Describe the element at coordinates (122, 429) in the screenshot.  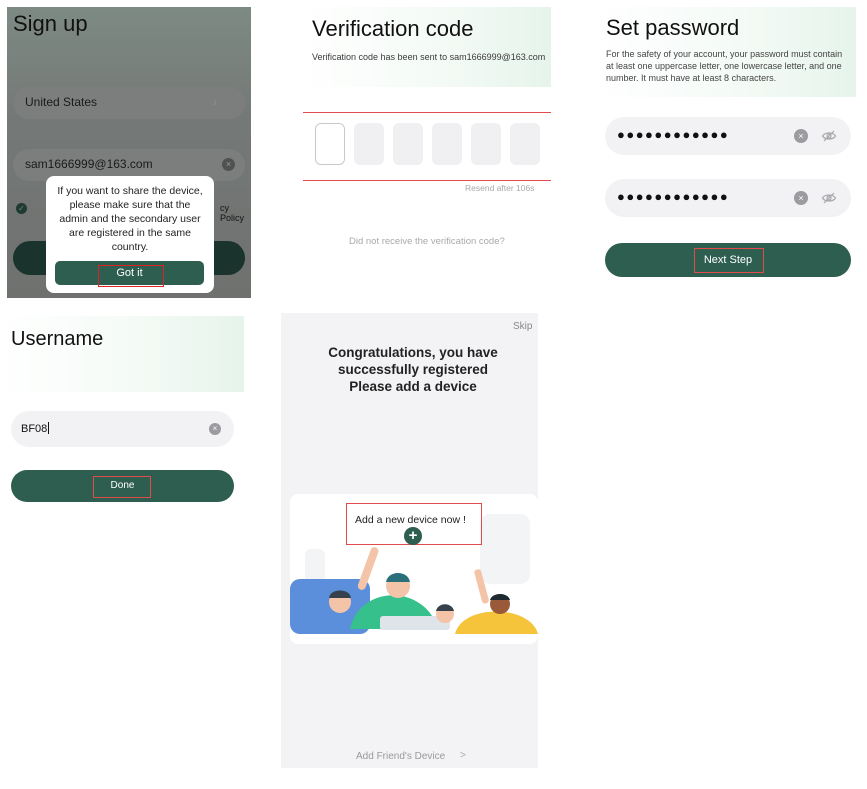
I see `username-field: BF08 ×` at that location.